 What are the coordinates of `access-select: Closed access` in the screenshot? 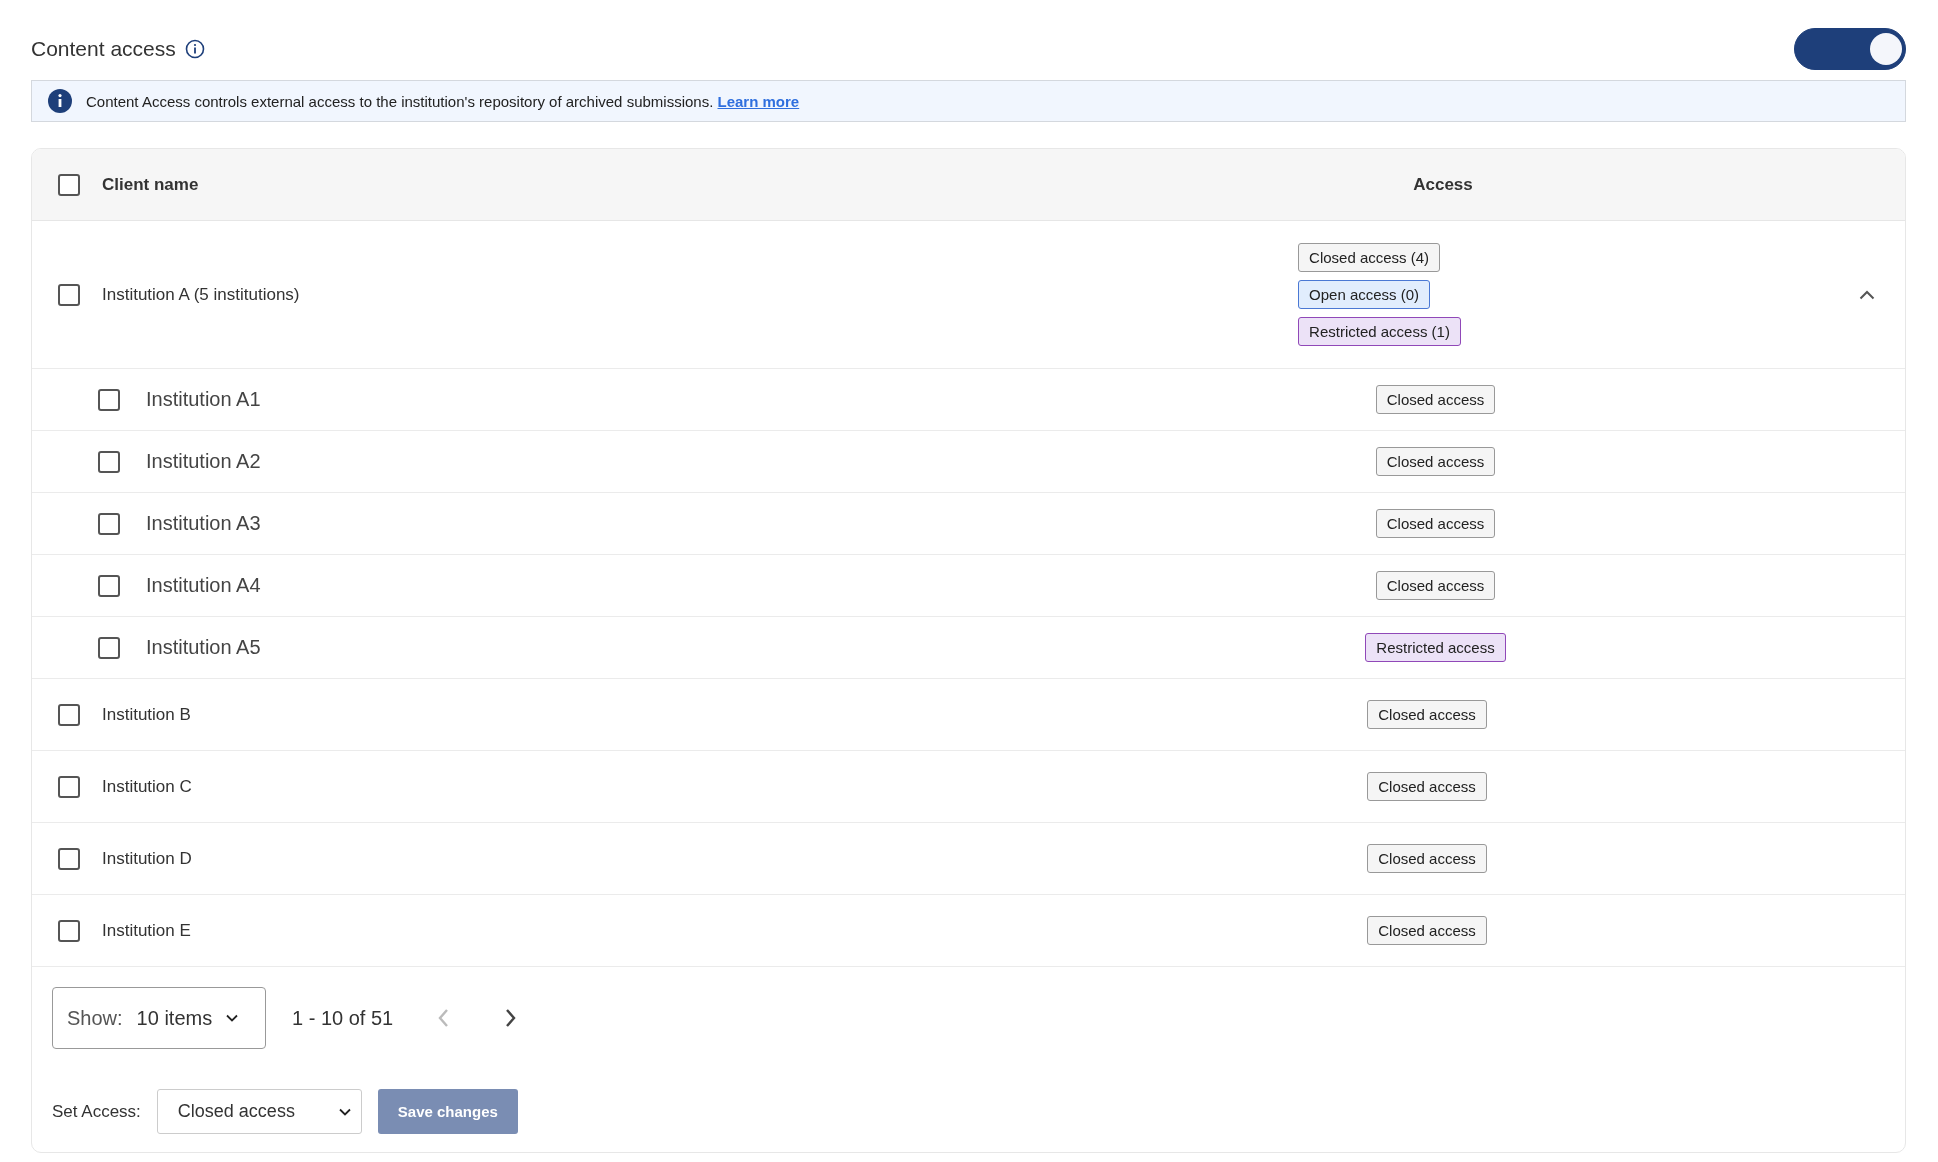 It's located at (259, 1111).